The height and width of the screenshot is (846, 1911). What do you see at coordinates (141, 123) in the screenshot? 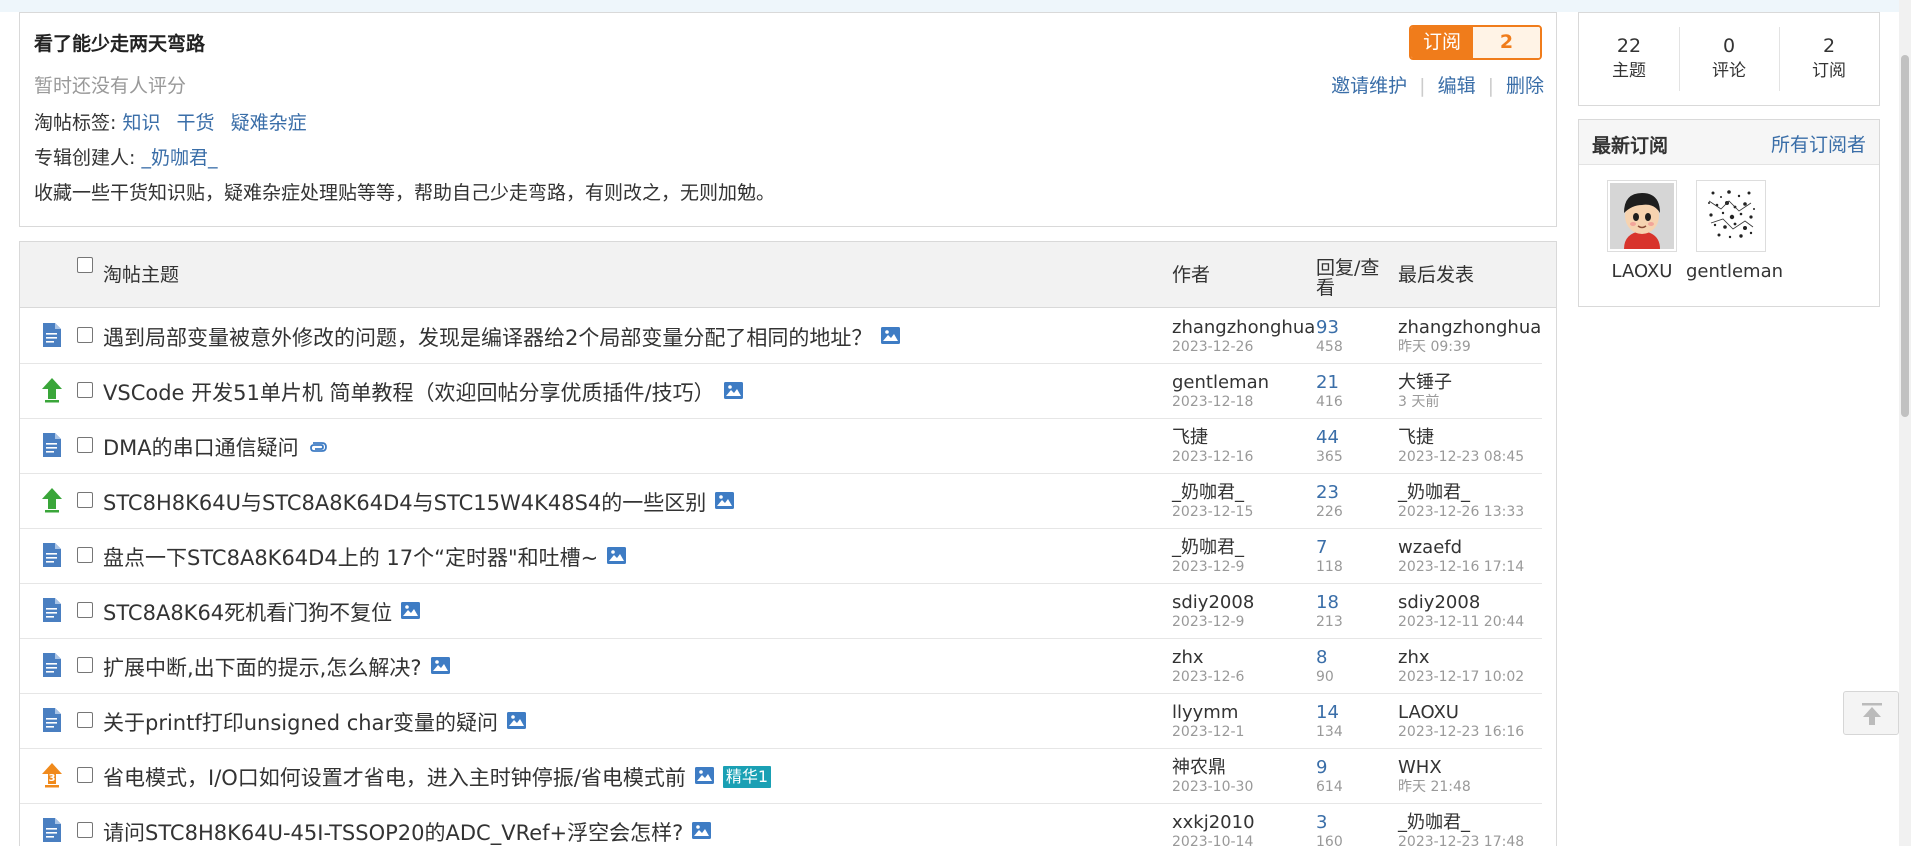
I see `tag-link: 知识` at bounding box center [141, 123].